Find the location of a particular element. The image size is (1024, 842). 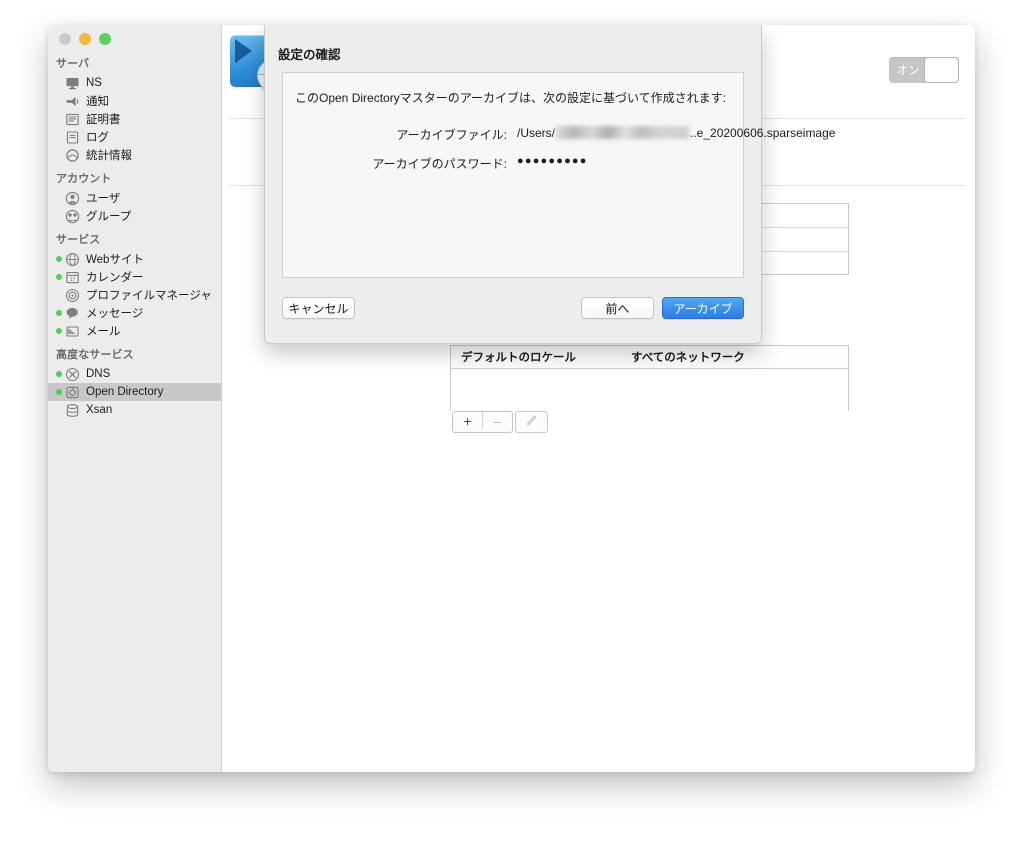

sidebar-item-label: ユーザ is located at coordinates (103, 199).